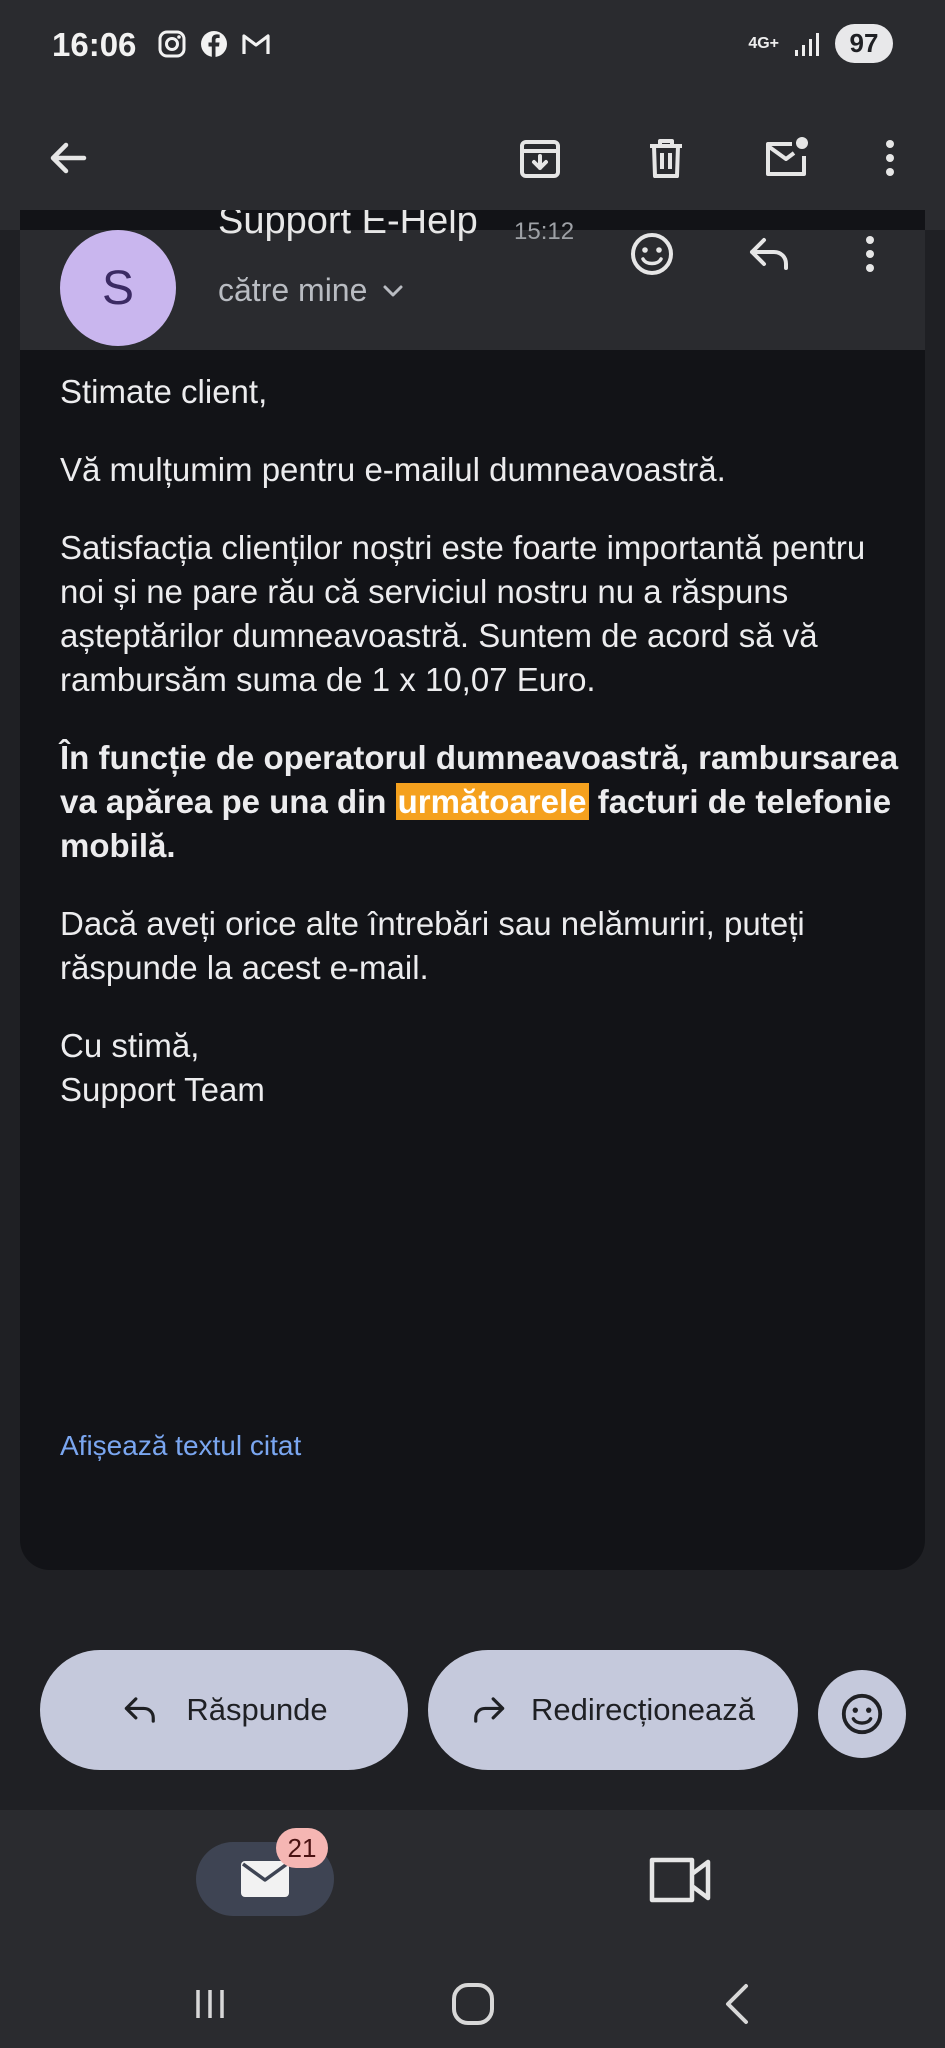  I want to click on trash-icon, so click(666, 158).